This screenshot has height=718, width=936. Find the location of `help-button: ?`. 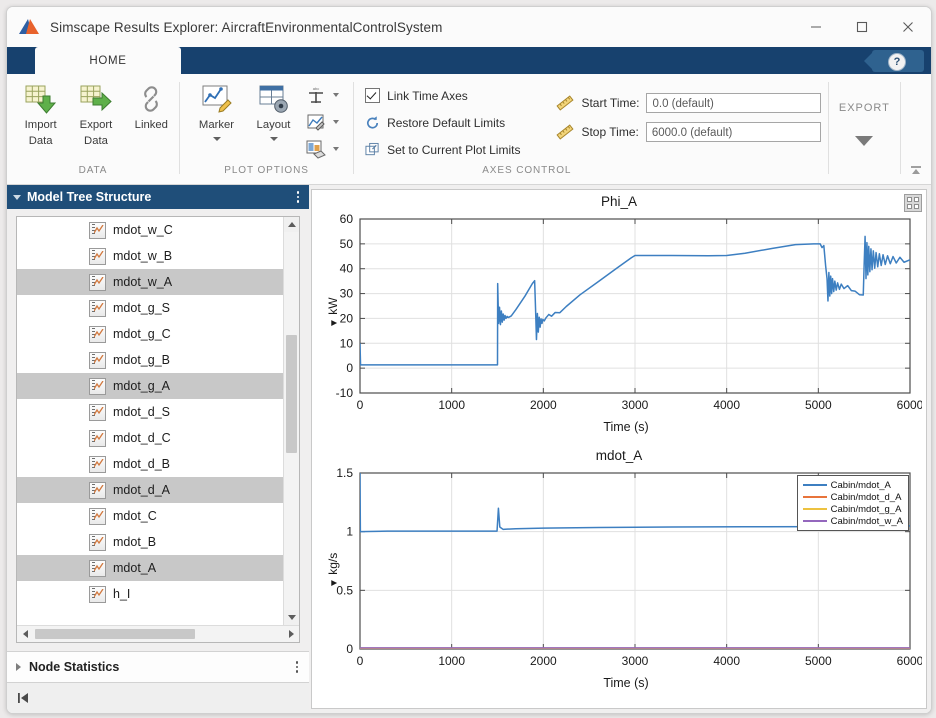

help-button: ? is located at coordinates (894, 61).